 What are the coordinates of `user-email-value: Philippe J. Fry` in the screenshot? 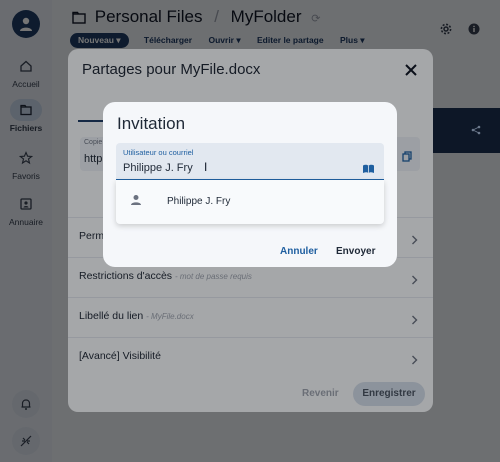 It's located at (158, 168).